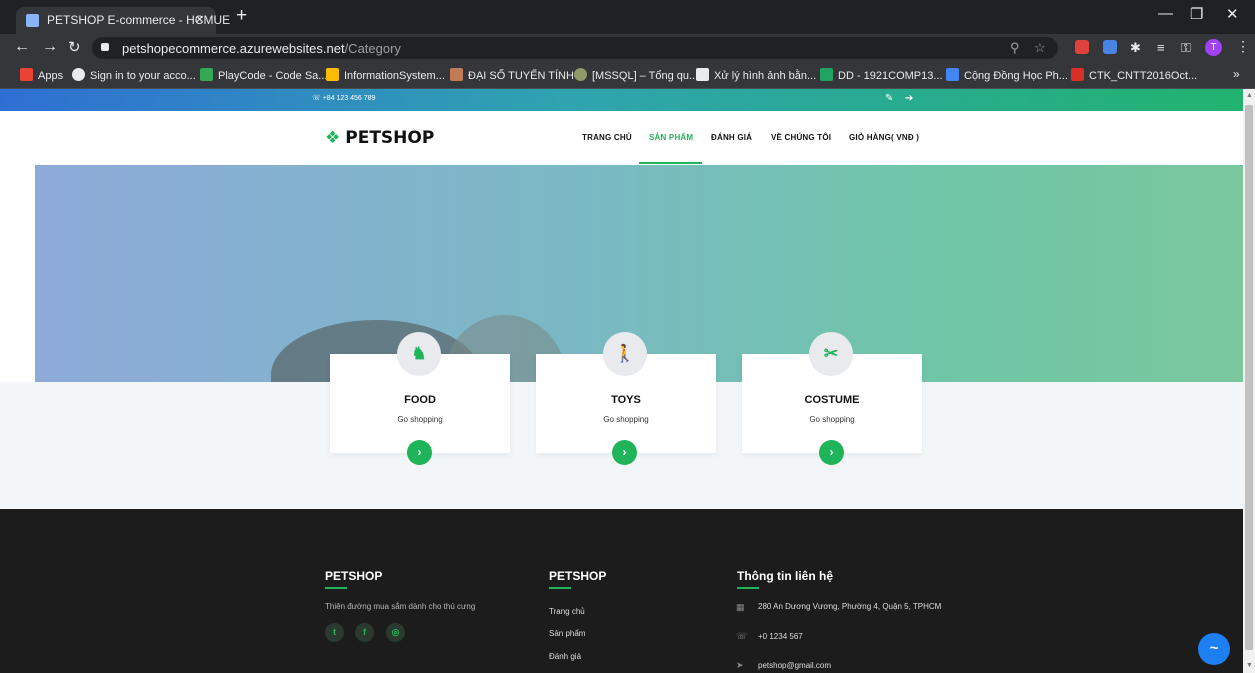 Image resolution: width=1255 pixels, height=673 pixels. Describe the element at coordinates (831, 452) in the screenshot. I see `go-costume-button: ›` at that location.